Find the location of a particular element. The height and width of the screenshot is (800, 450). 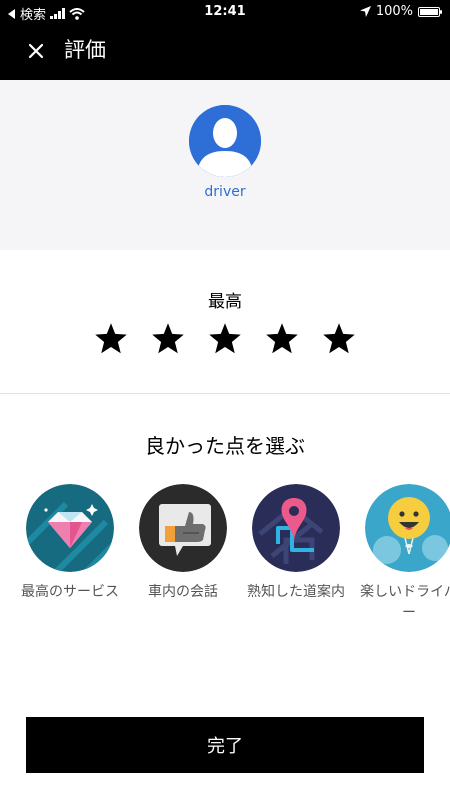

compliment-label: 最高のサービス is located at coordinates (70, 592).